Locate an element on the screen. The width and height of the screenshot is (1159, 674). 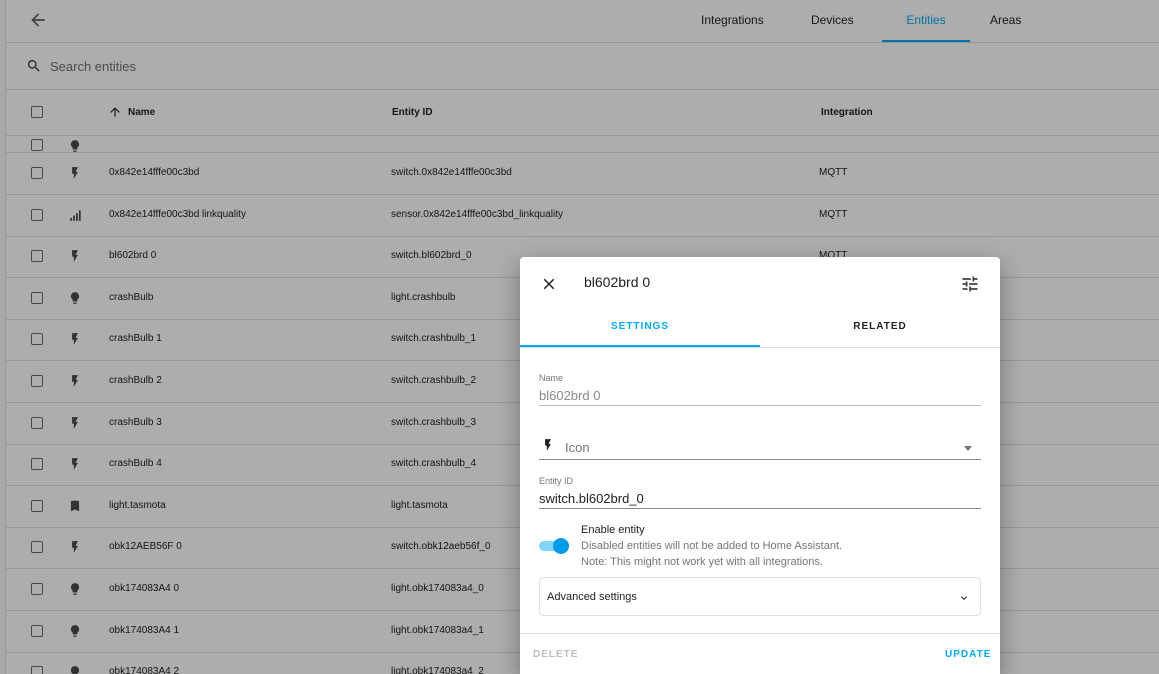
enable-entity-toggle is located at coordinates (554, 546).